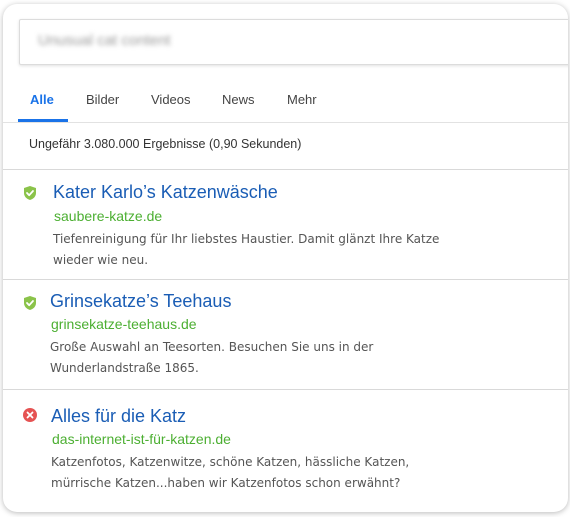  What do you see at coordinates (238, 99) in the screenshot?
I see `tab-news: News` at bounding box center [238, 99].